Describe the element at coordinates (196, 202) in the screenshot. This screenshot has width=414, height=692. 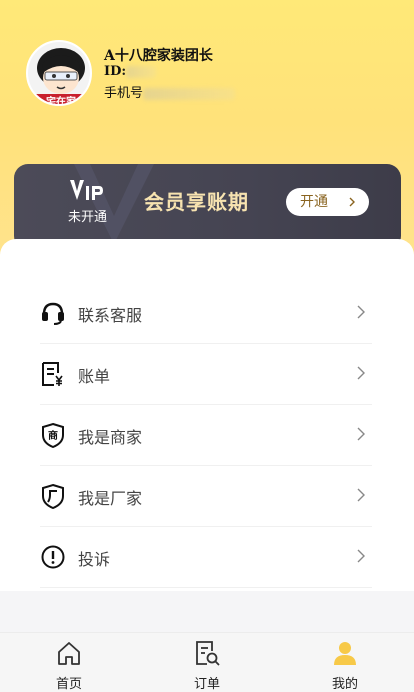
I see `vip-title: 会员享账期` at that location.